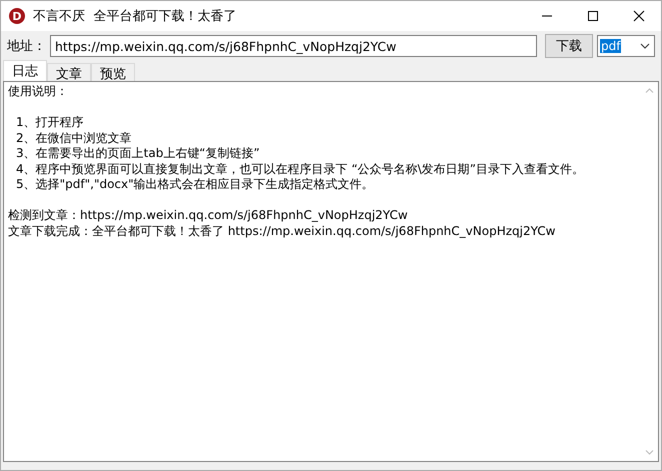 The image size is (662, 471). Describe the element at coordinates (17, 16) in the screenshot. I see `app-logo: D` at that location.